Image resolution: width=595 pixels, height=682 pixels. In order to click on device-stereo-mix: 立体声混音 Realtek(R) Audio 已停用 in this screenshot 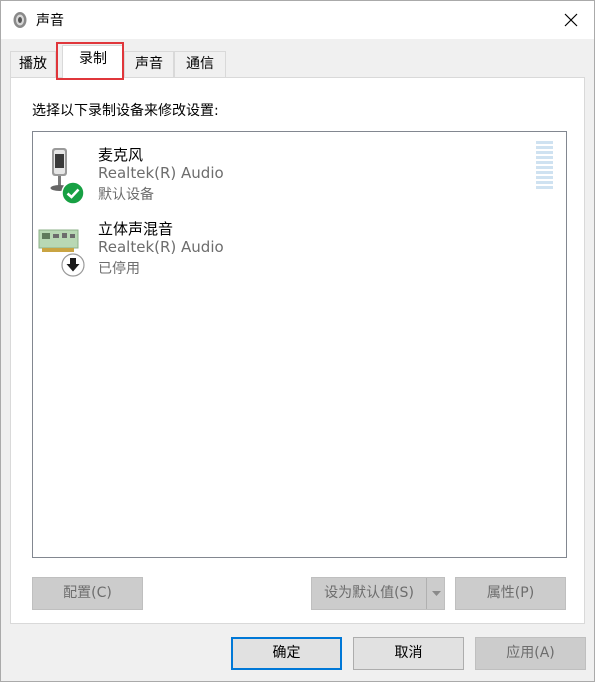, I will do `click(283, 252)`.